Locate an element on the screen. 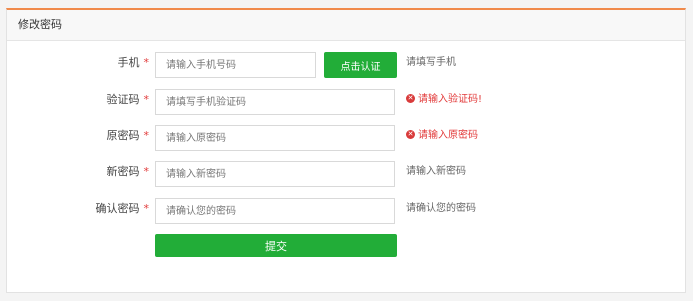  old-password-input is located at coordinates (275, 138).